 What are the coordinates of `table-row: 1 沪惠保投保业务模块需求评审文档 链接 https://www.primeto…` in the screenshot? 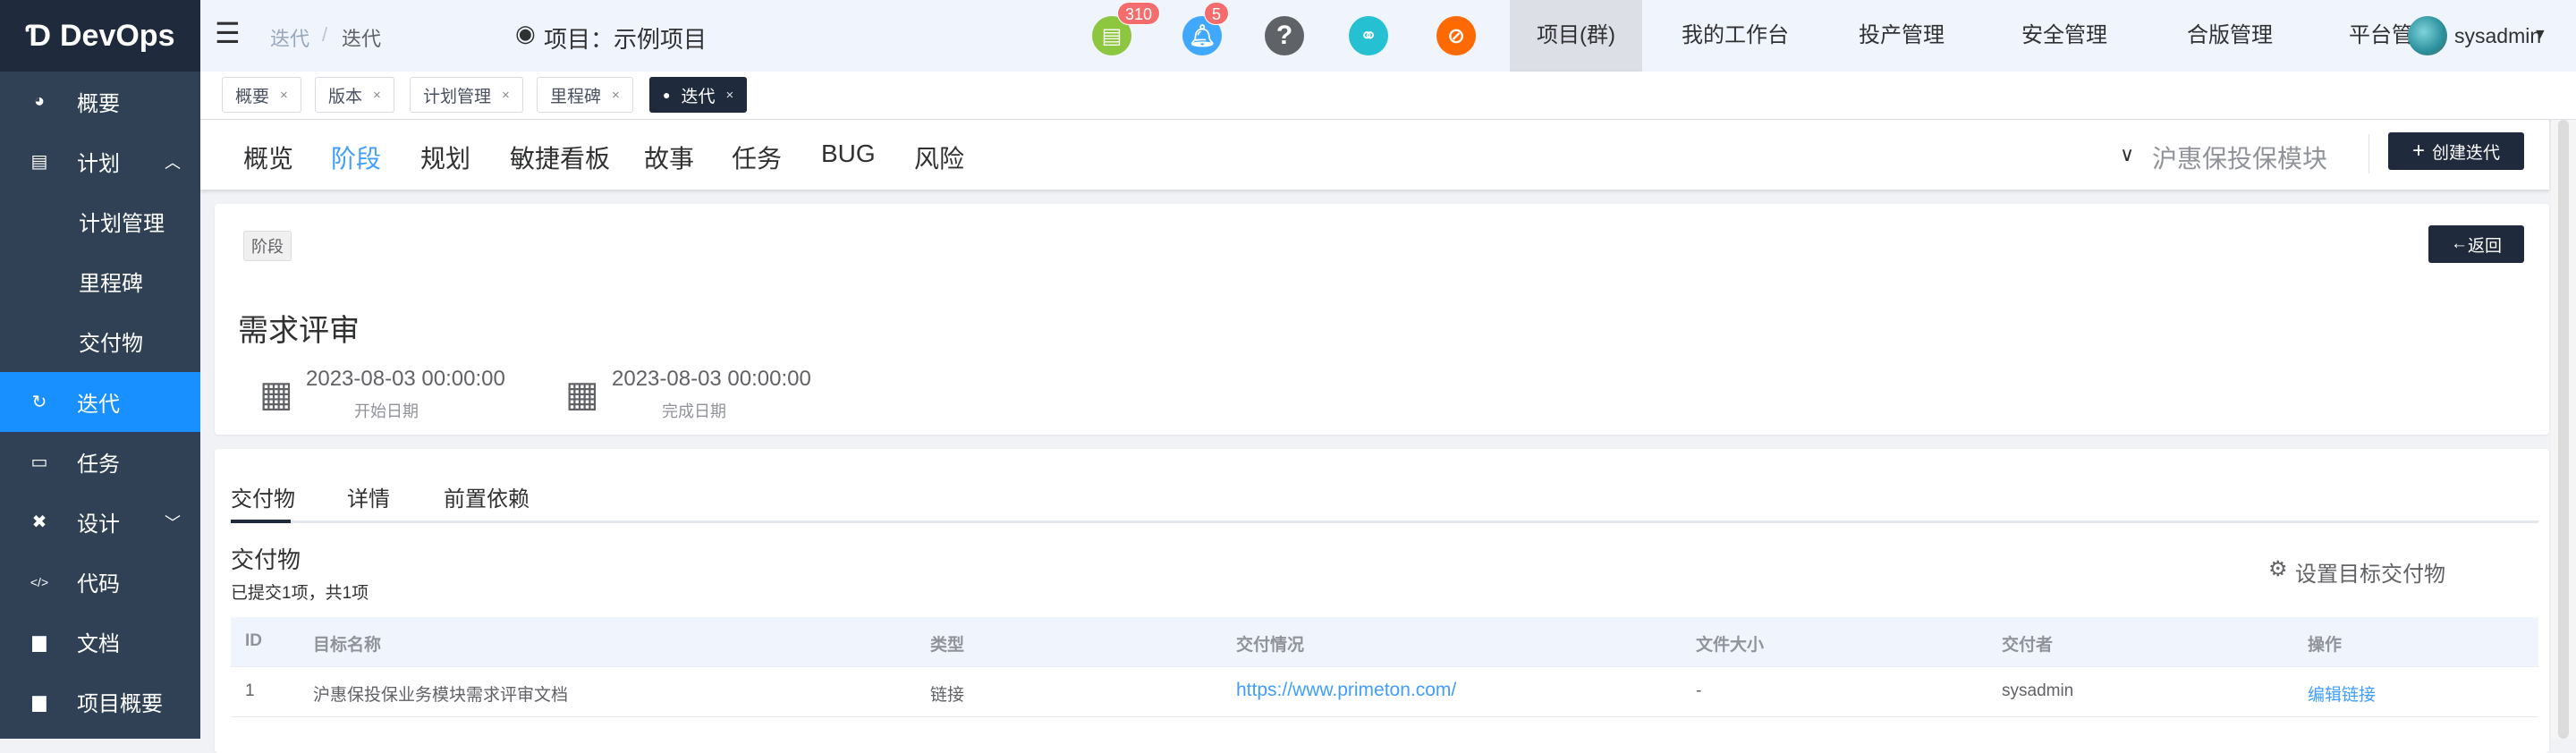 It's located at (1384, 692).